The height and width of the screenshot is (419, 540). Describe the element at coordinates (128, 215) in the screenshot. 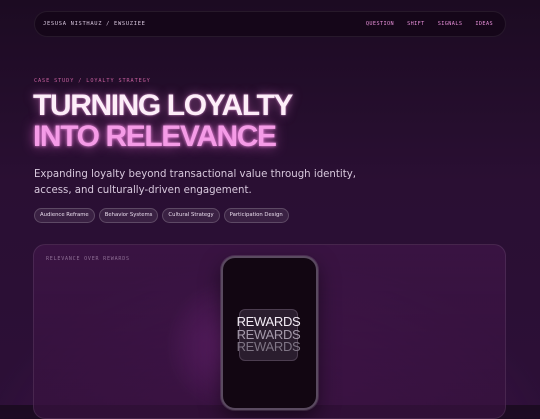

I see `tag-behavior-systems: Behavior Systems` at that location.